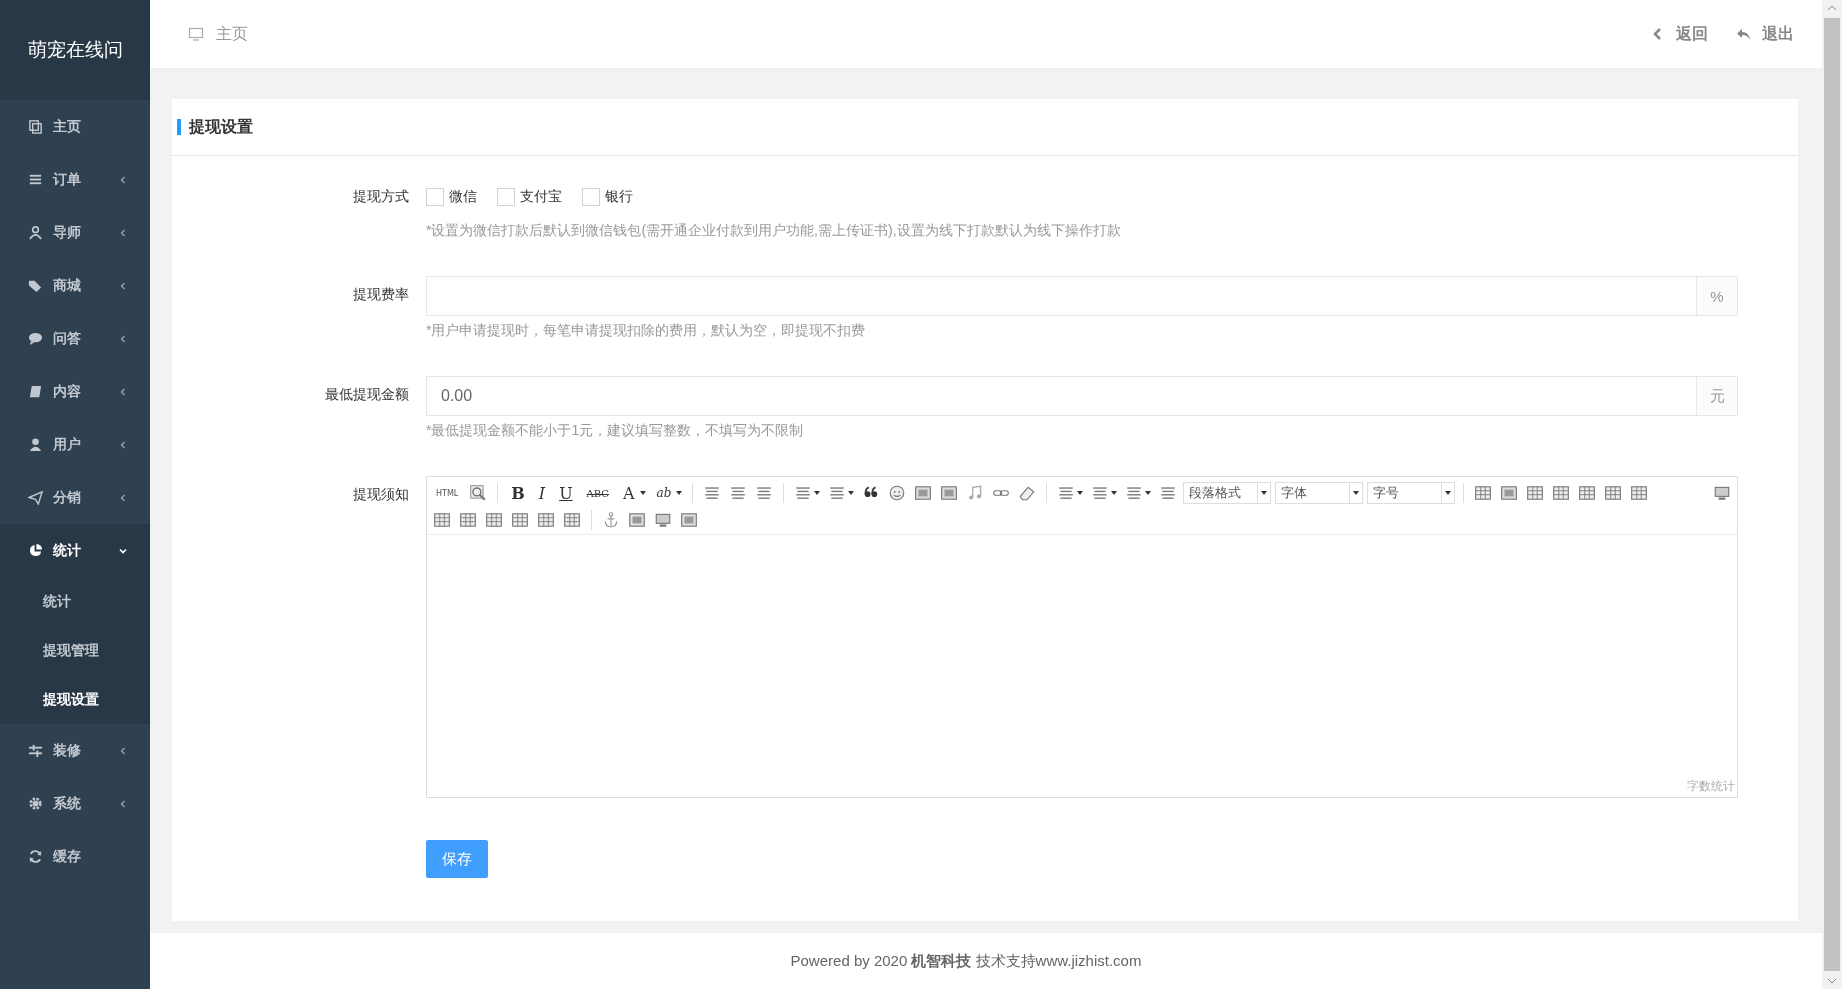 The width and height of the screenshot is (1842, 989). Describe the element at coordinates (615, 431) in the screenshot. I see `help-text: *最低提现金额不能小于1元，建议填写整数，不填写为不限制` at that location.